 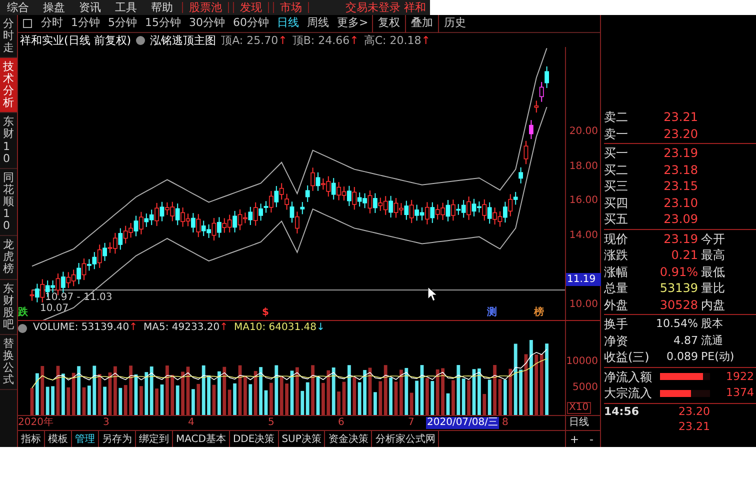 I want to click on quote-label: 买四, so click(x=616, y=203).